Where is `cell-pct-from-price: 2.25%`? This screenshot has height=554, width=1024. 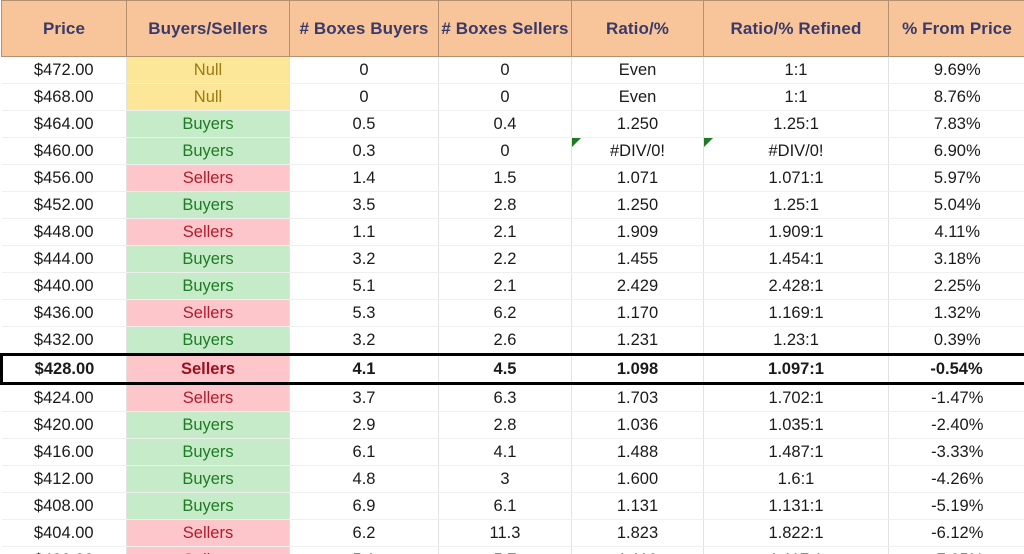 cell-pct-from-price: 2.25% is located at coordinates (956, 286).